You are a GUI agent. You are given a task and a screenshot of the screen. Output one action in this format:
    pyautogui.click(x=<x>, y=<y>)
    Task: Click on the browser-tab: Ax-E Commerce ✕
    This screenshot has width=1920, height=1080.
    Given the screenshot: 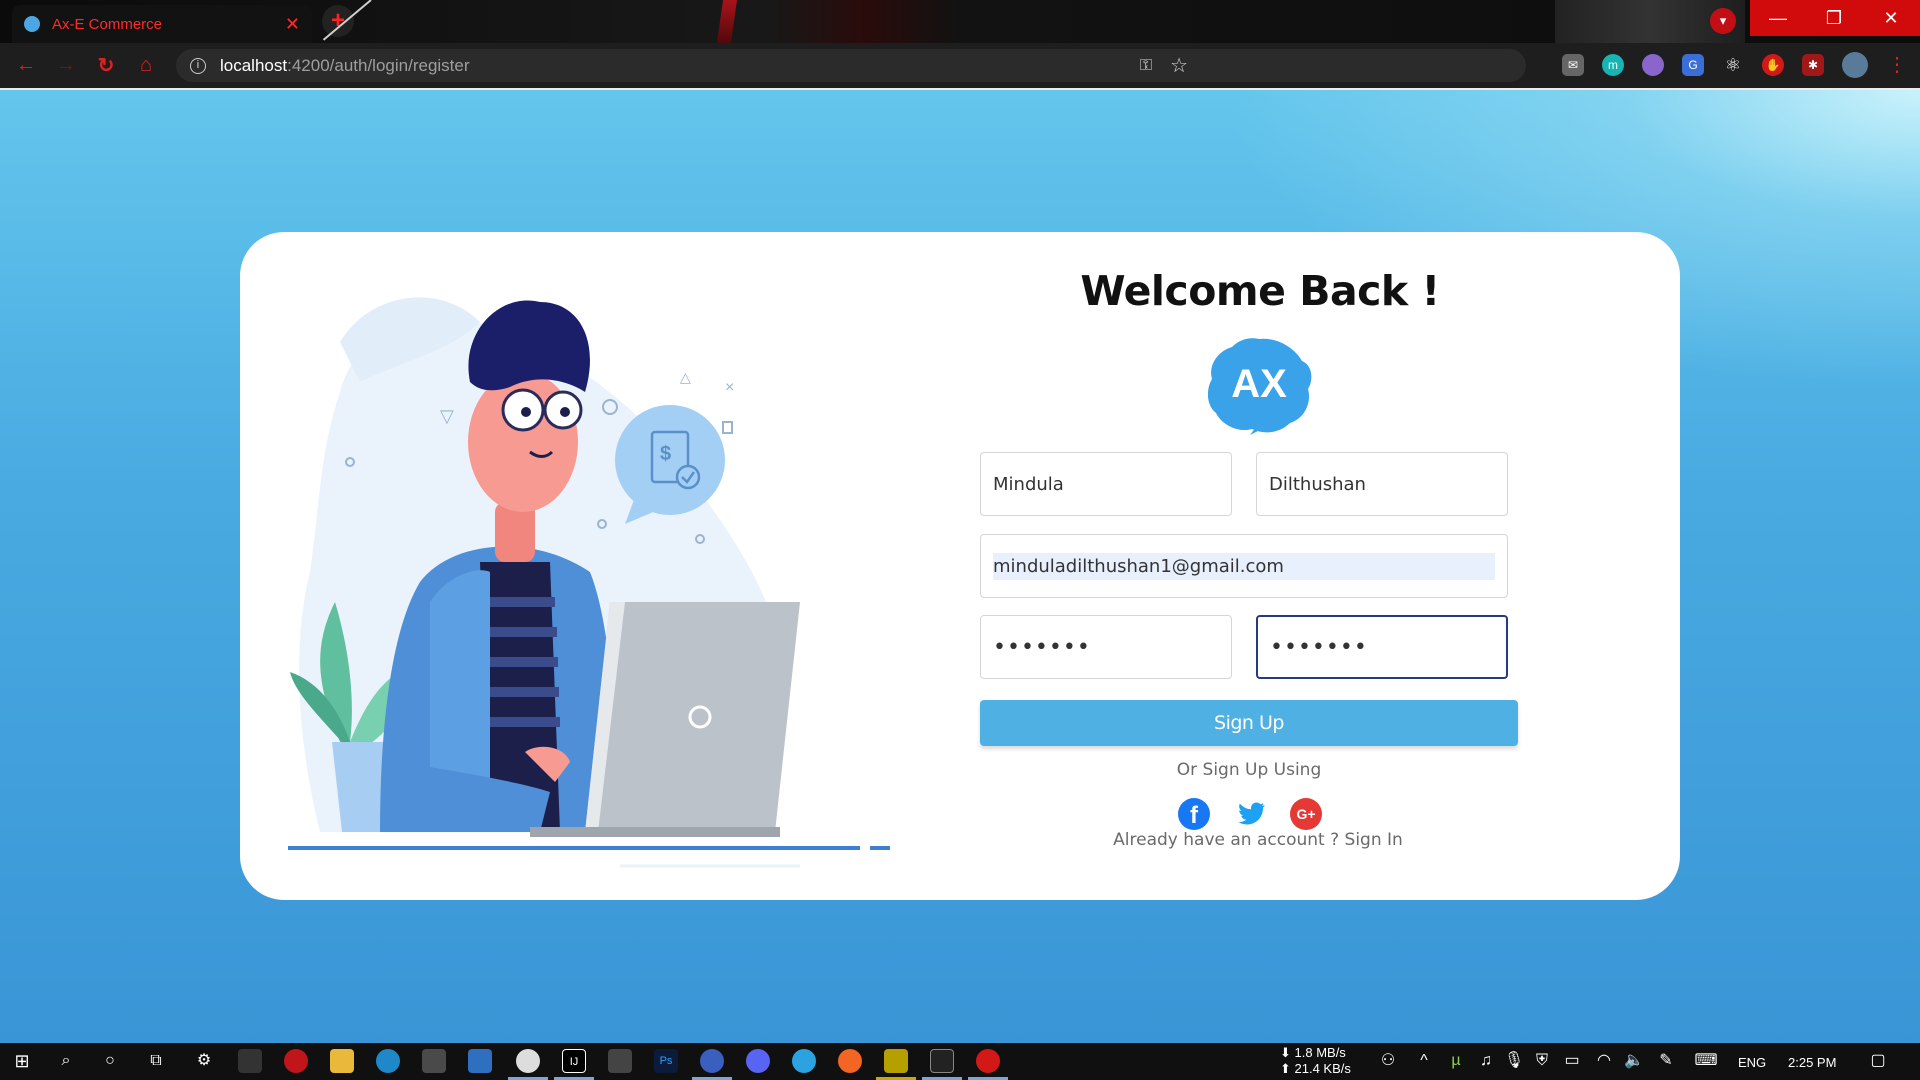 What is the action you would take?
    pyautogui.click(x=162, y=24)
    